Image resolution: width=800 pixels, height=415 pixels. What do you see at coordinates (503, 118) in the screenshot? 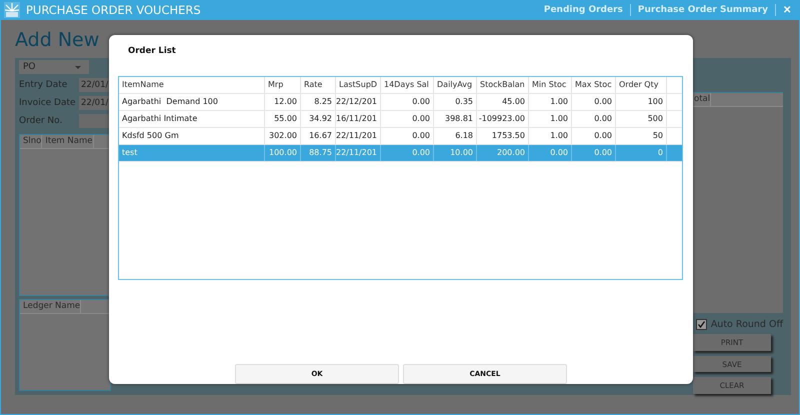
I see `table-cell: -109923.00` at bounding box center [503, 118].